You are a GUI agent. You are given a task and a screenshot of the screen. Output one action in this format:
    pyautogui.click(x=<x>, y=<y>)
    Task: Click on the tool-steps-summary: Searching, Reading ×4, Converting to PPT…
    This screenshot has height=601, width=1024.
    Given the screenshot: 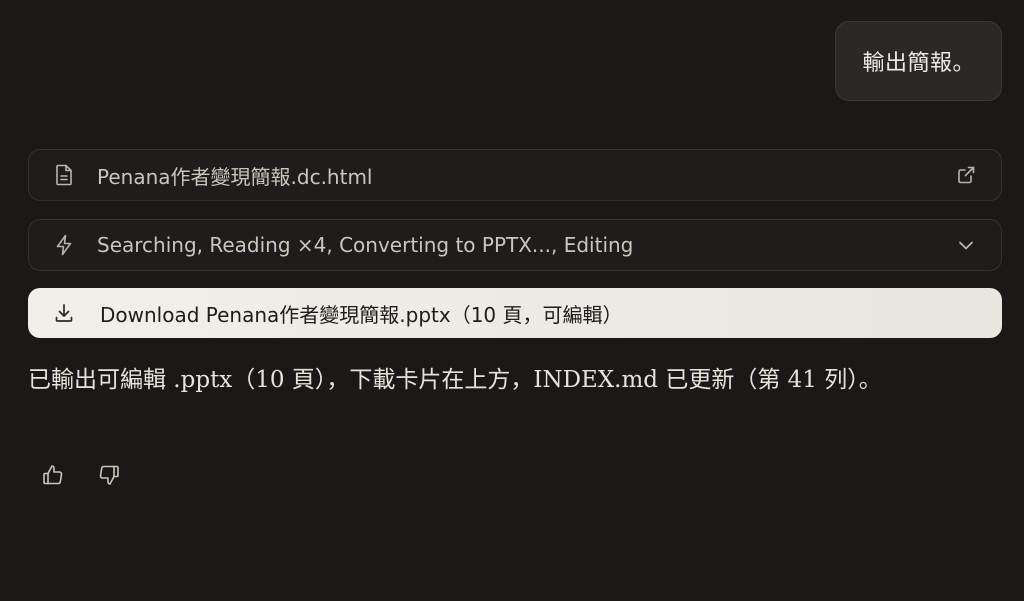 What is the action you would take?
    pyautogui.click(x=365, y=245)
    